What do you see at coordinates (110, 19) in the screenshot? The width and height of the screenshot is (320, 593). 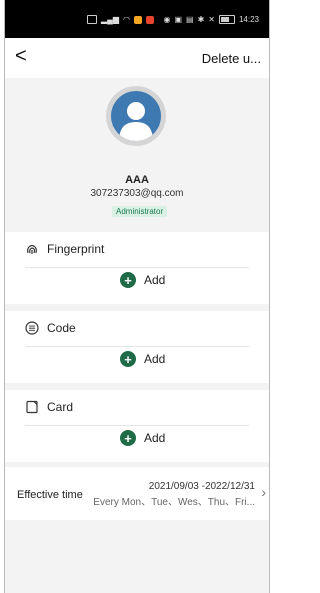 I see `signal-icon: ▂▄▆` at bounding box center [110, 19].